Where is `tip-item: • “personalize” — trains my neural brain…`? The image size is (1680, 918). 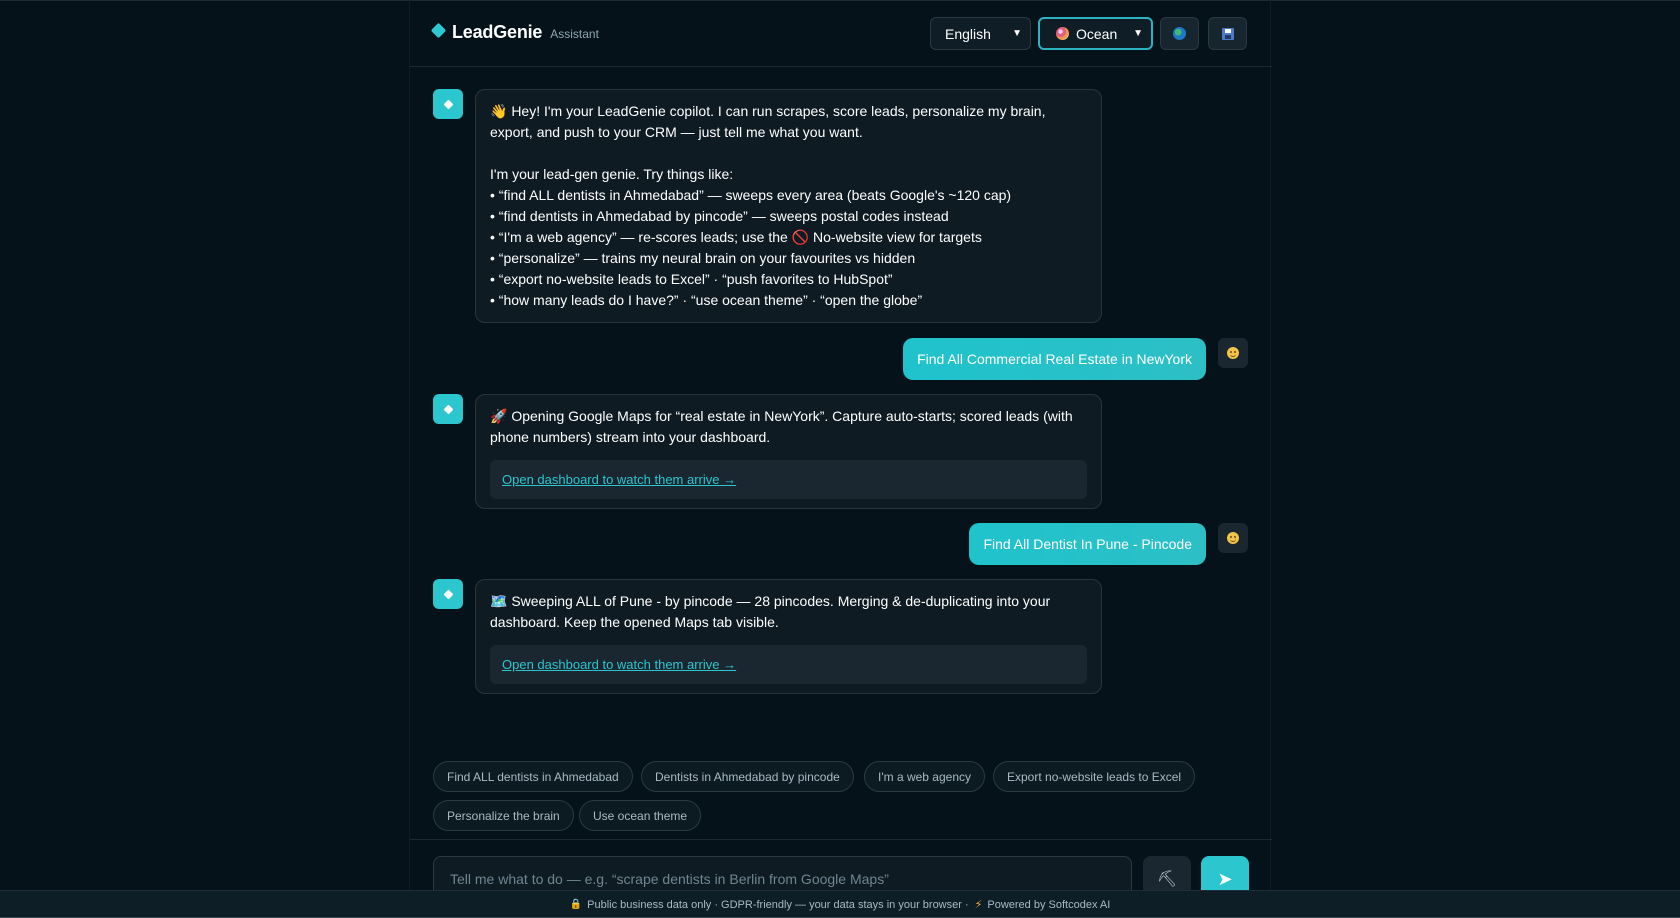 tip-item: • “personalize” — trains my neural brain… is located at coordinates (703, 258).